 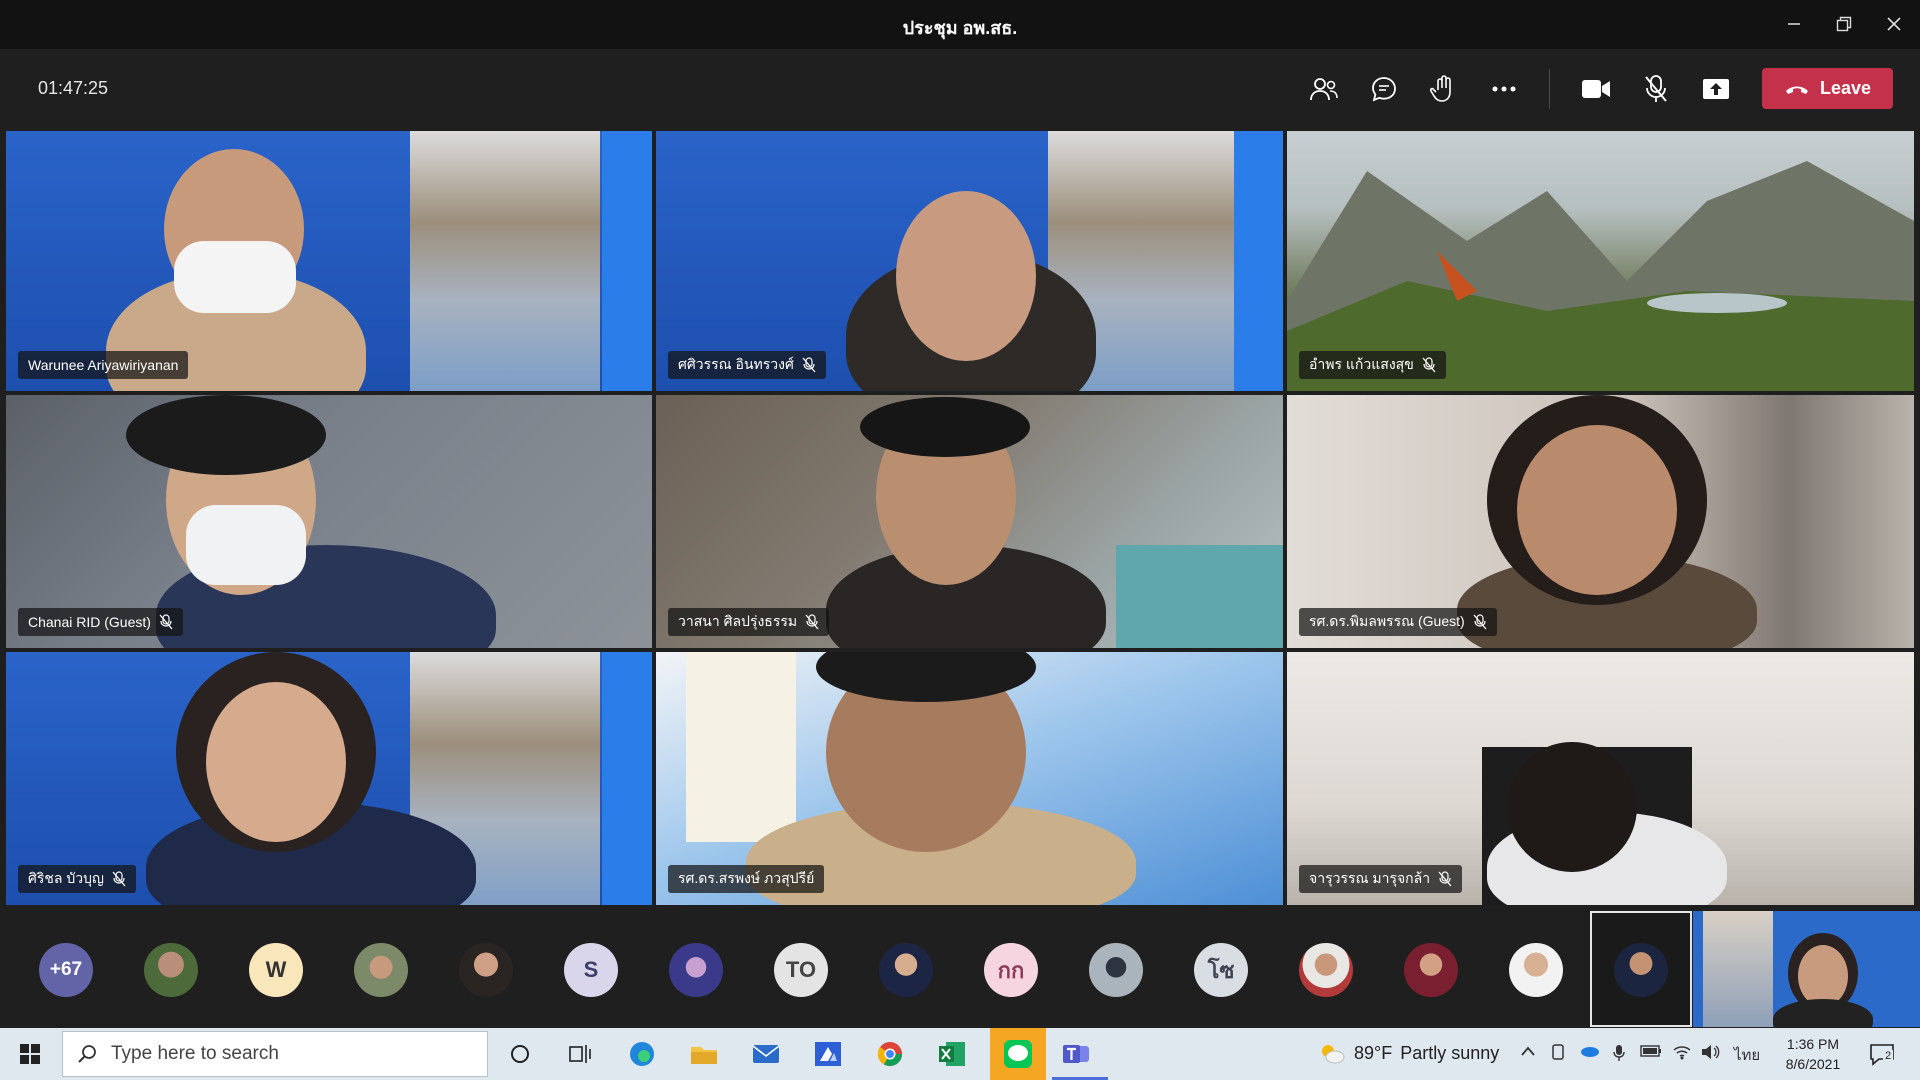 I want to click on video-tile: Warunee Ariyawiriyanan, so click(x=329, y=261).